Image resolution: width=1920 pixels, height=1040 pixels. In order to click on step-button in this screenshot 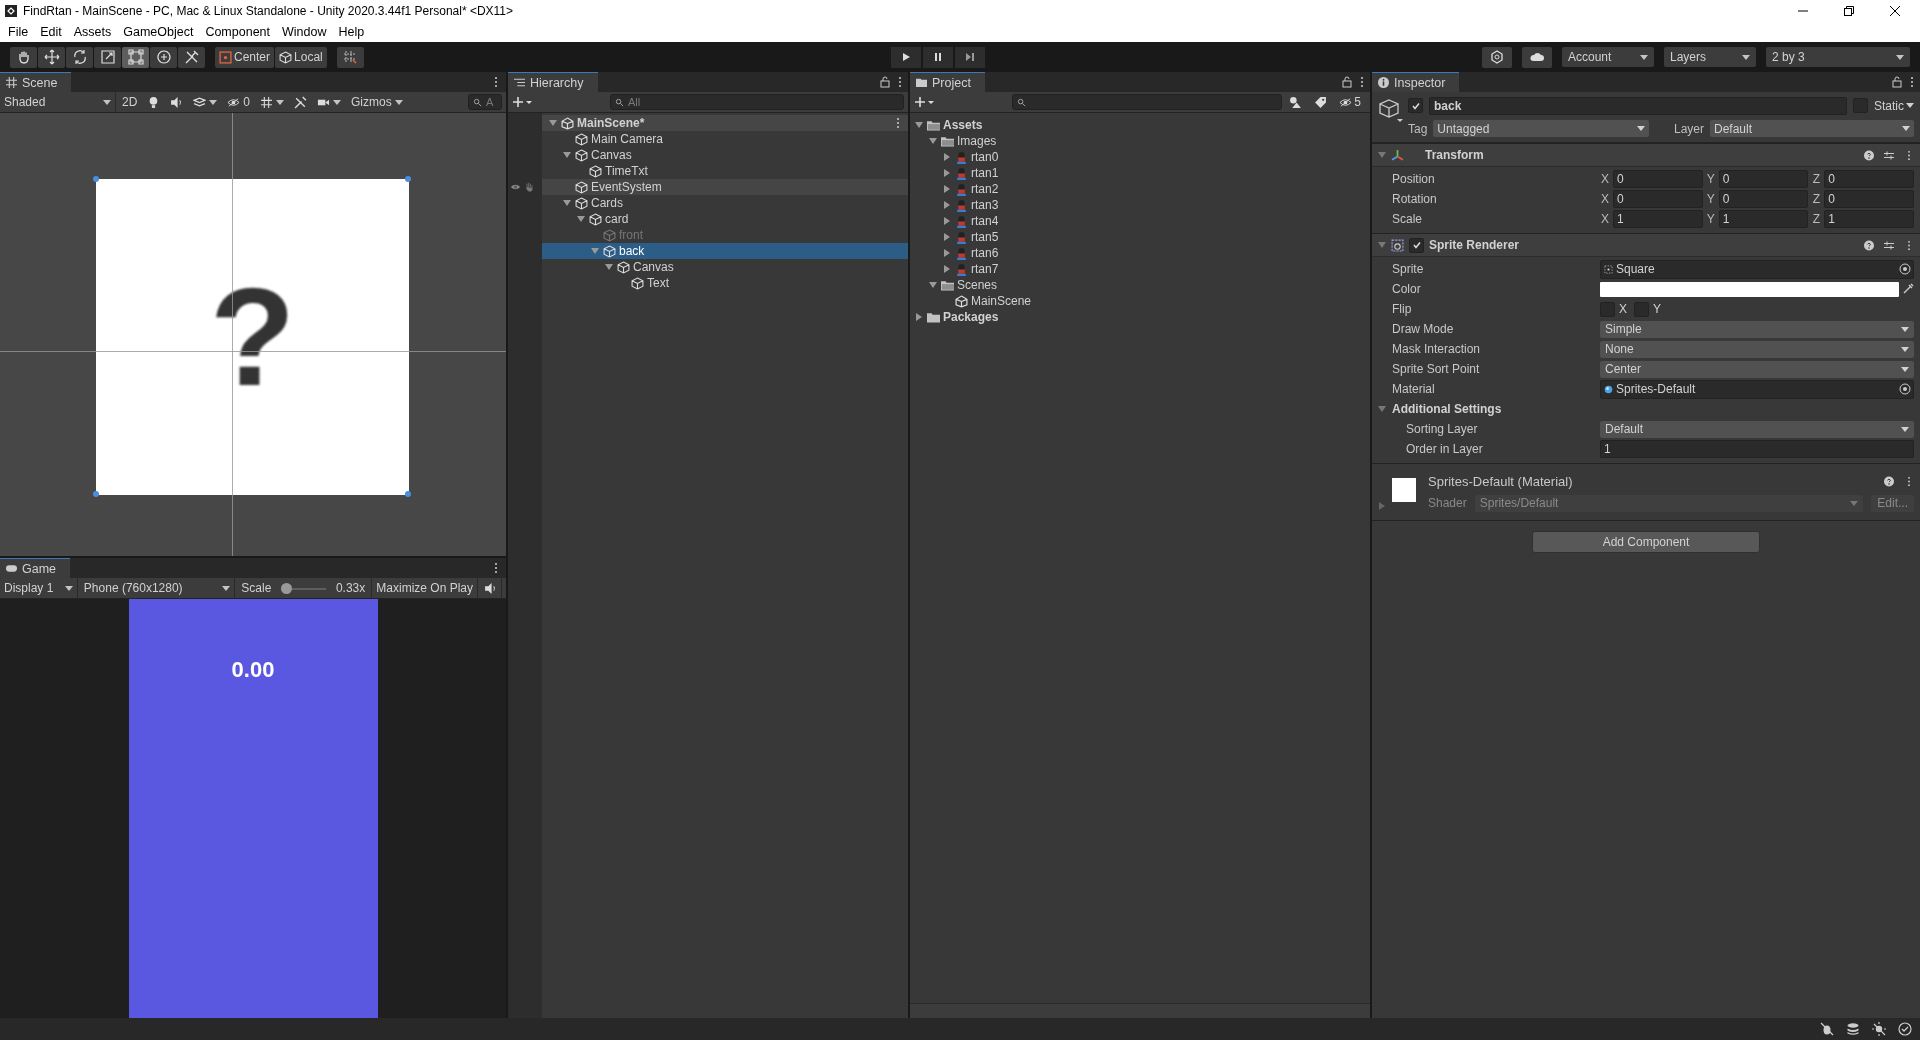, I will do `click(970, 57)`.